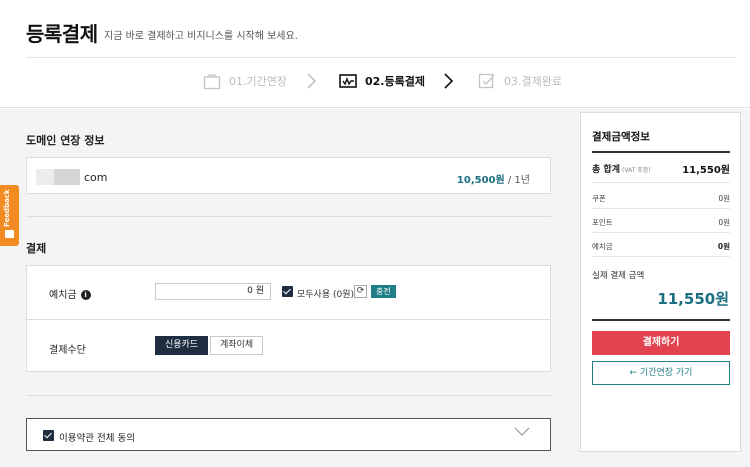 Image resolution: width=750 pixels, height=467 pixels. I want to click on bag-icon, so click(212, 82).